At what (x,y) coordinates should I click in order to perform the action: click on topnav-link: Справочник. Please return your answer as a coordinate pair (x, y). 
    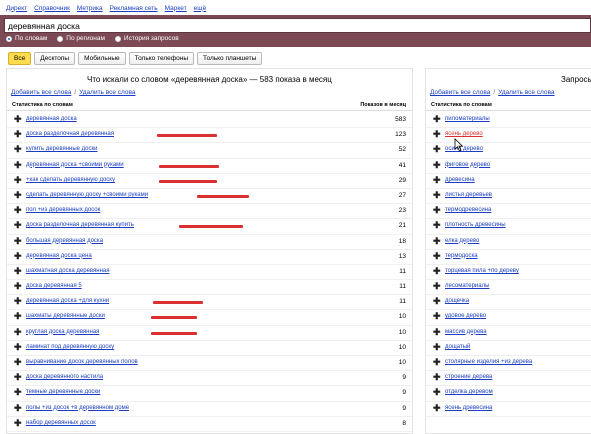
    Looking at the image, I should click on (52, 8).